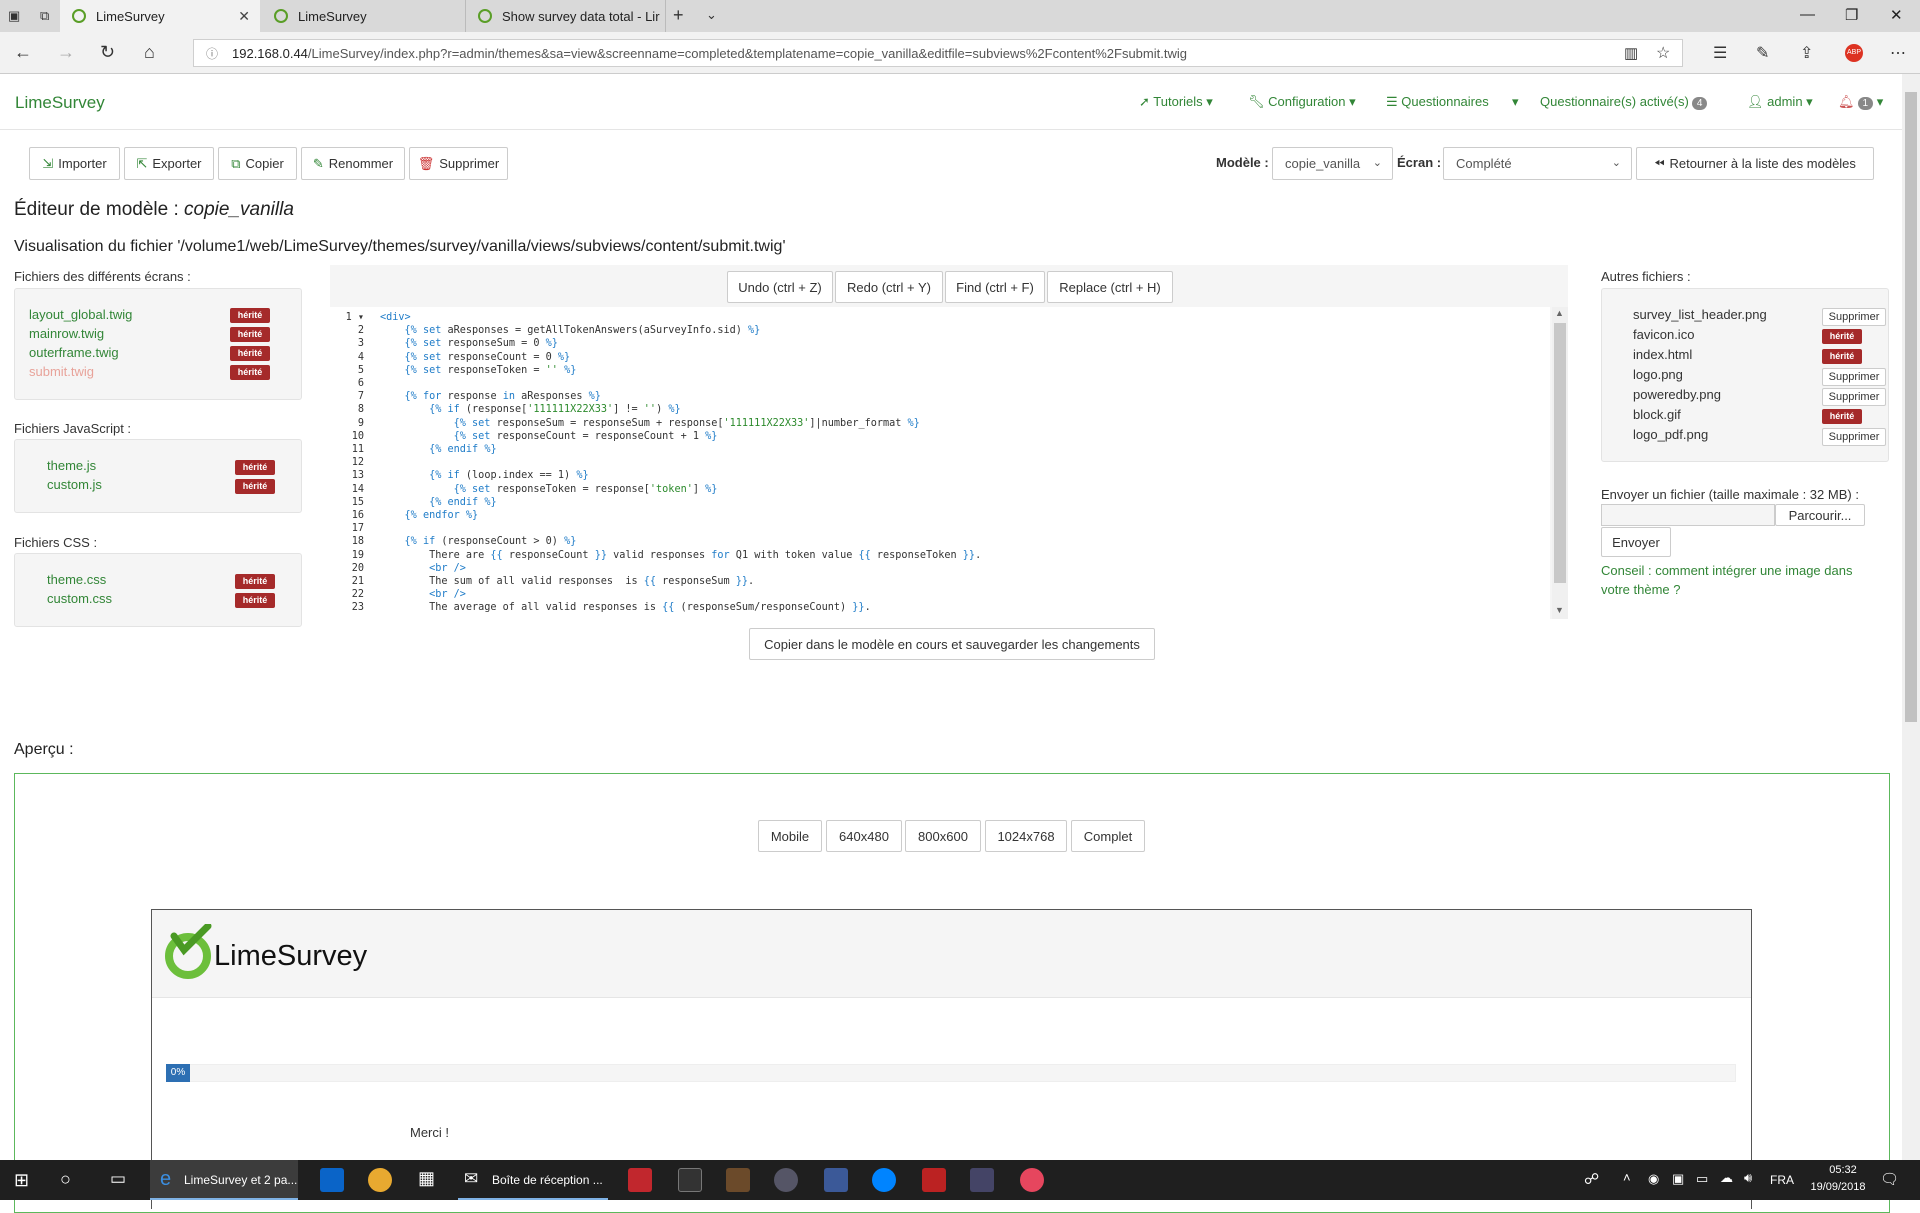 The image size is (1920, 1213). Describe the element at coordinates (884, 1180) in the screenshot. I see `messenger-icon` at that location.